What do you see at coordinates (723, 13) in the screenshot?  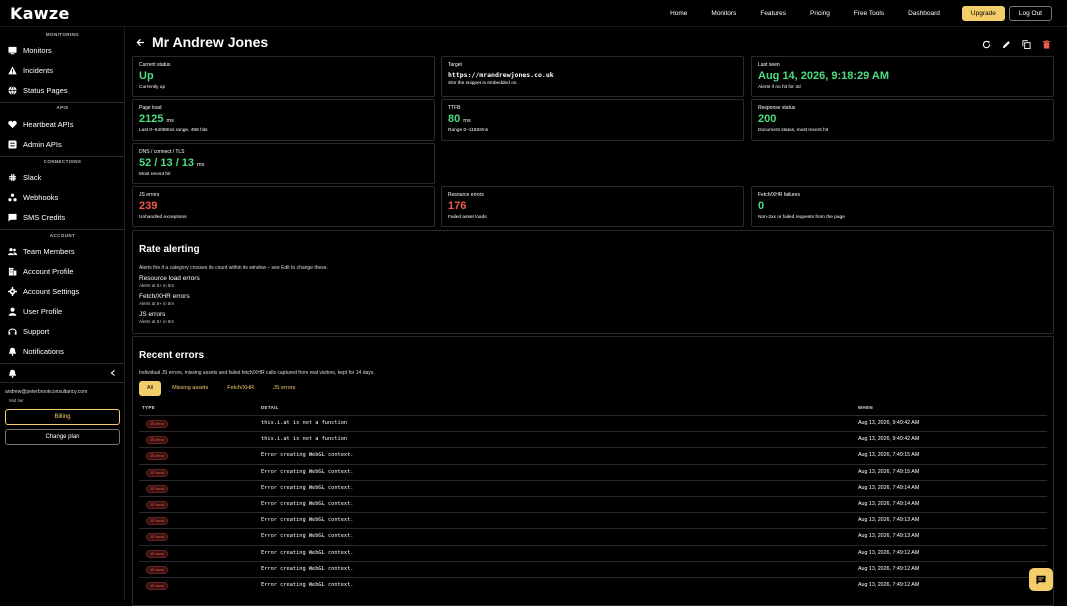 I see `nav-monitors: Monitors` at bounding box center [723, 13].